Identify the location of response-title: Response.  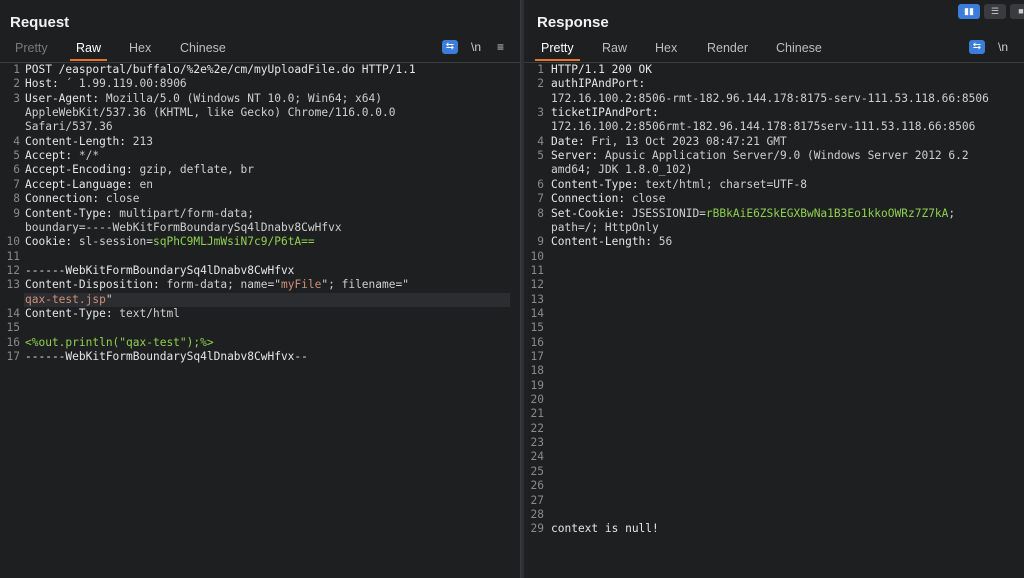
(573, 22).